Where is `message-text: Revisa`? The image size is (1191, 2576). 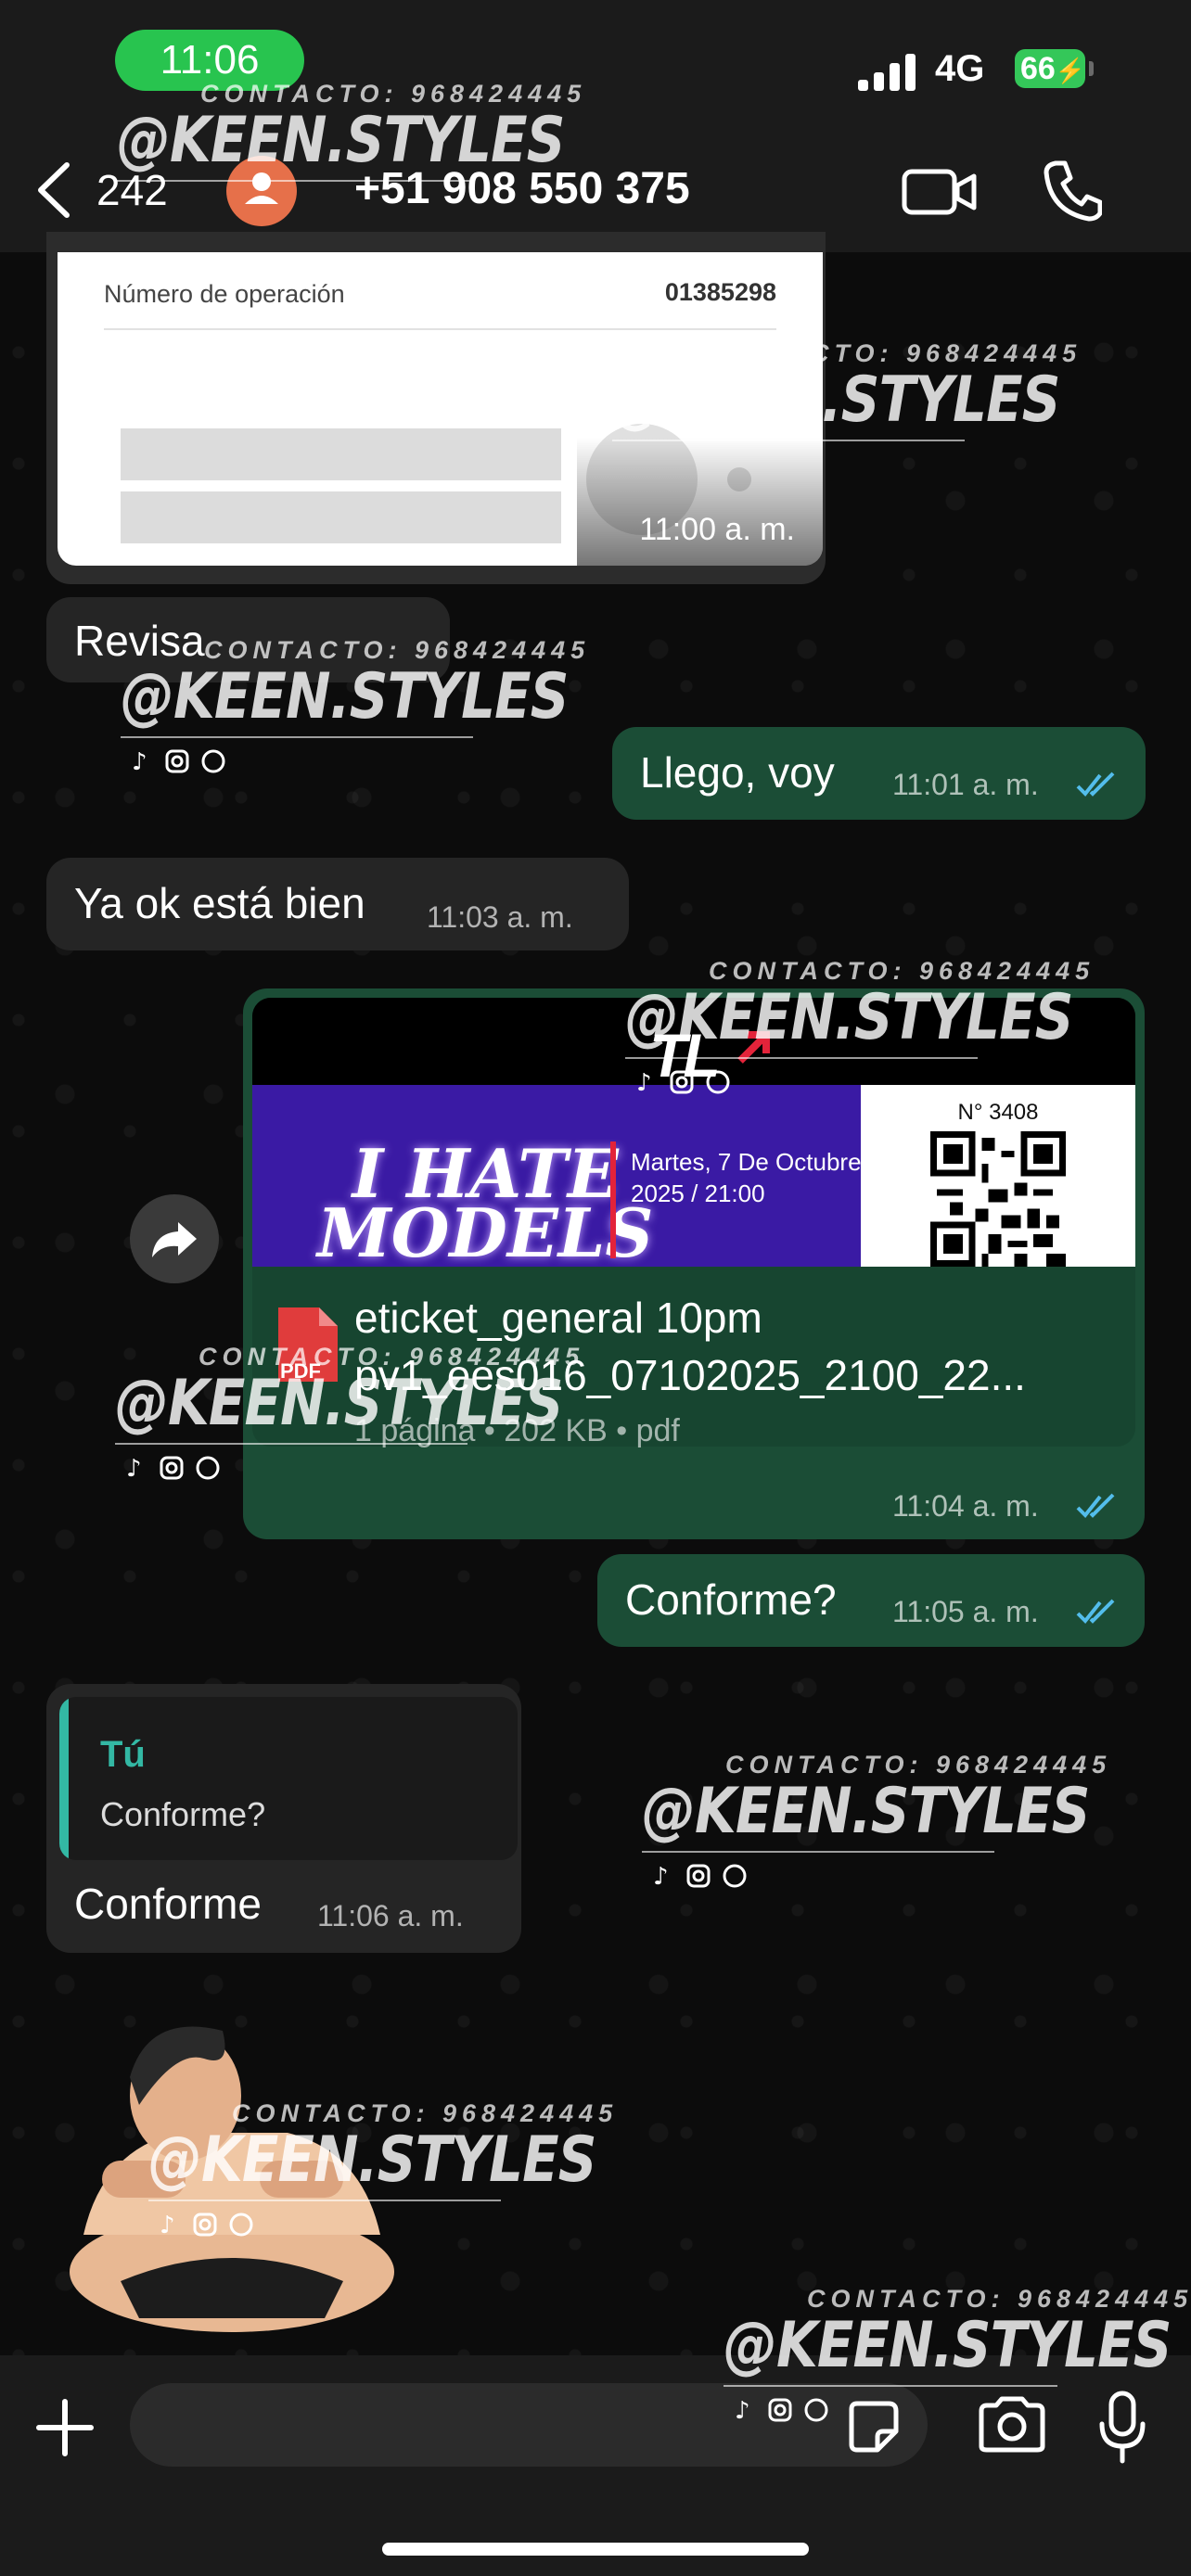
message-text: Revisa is located at coordinates (139, 641).